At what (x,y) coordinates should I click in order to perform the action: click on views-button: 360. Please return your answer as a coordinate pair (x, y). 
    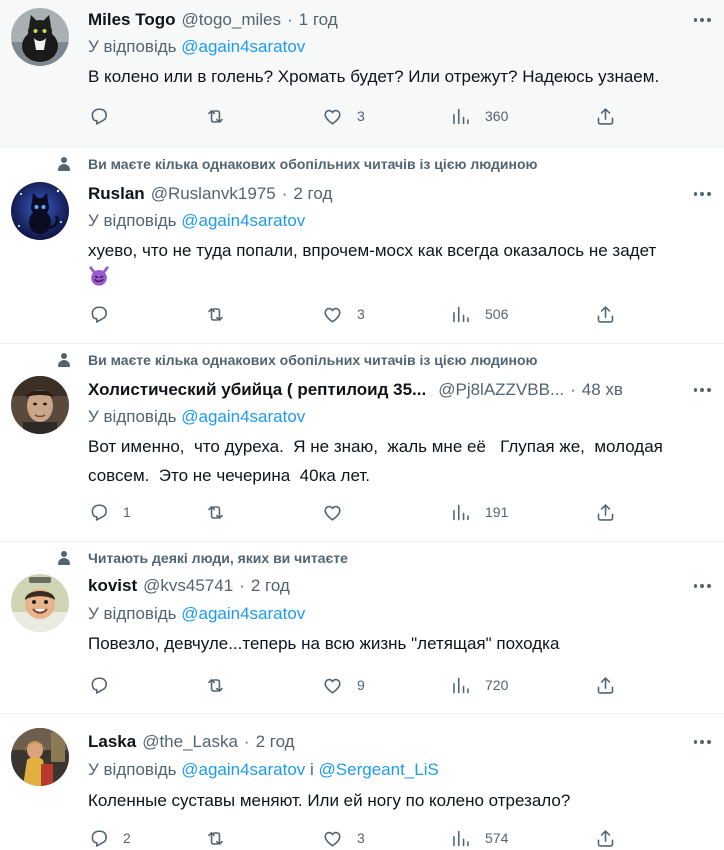
    Looking at the image, I should click on (479, 116).